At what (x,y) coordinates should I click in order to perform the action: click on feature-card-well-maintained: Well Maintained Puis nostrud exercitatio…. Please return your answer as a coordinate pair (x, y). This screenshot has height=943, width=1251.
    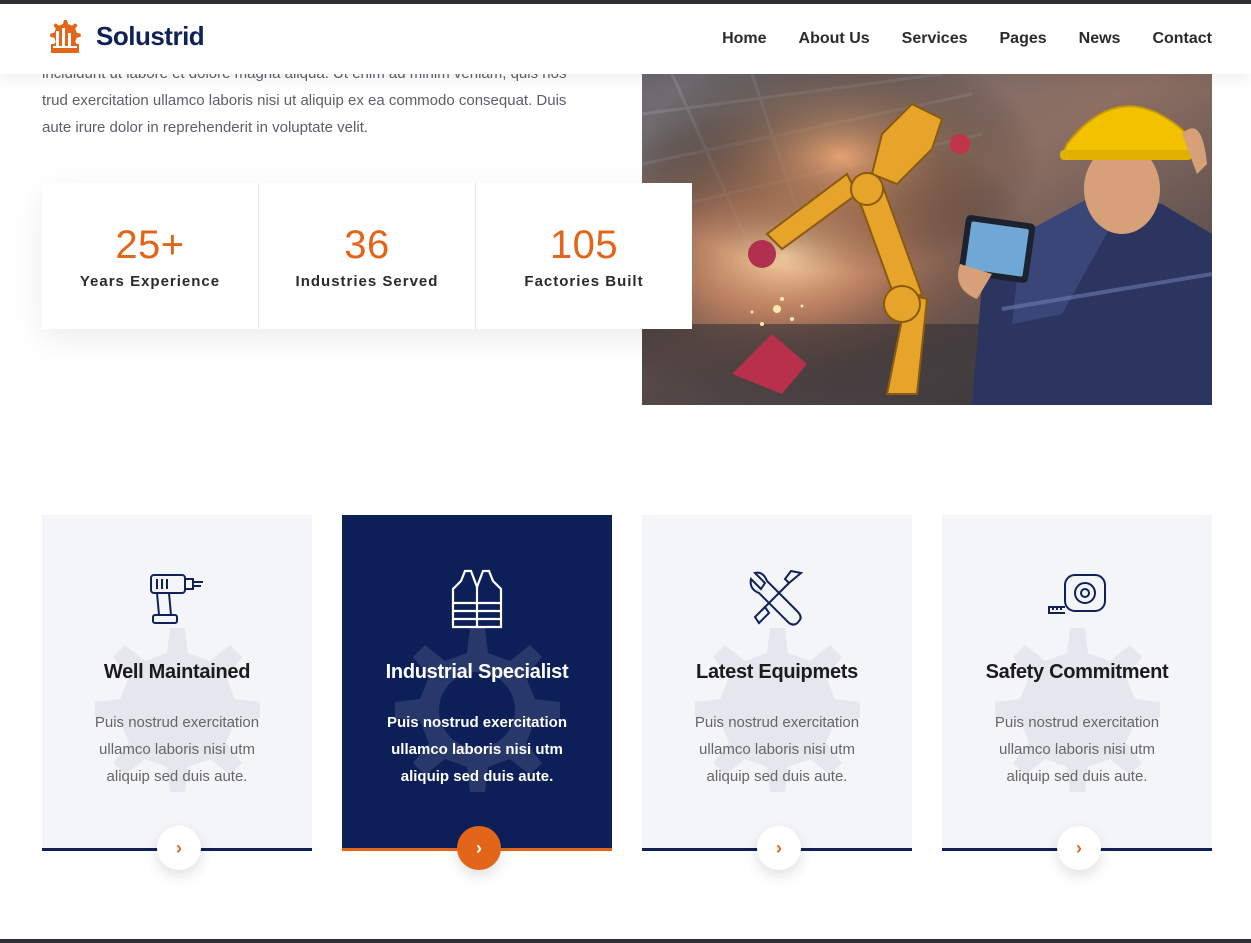
    Looking at the image, I should click on (177, 692).